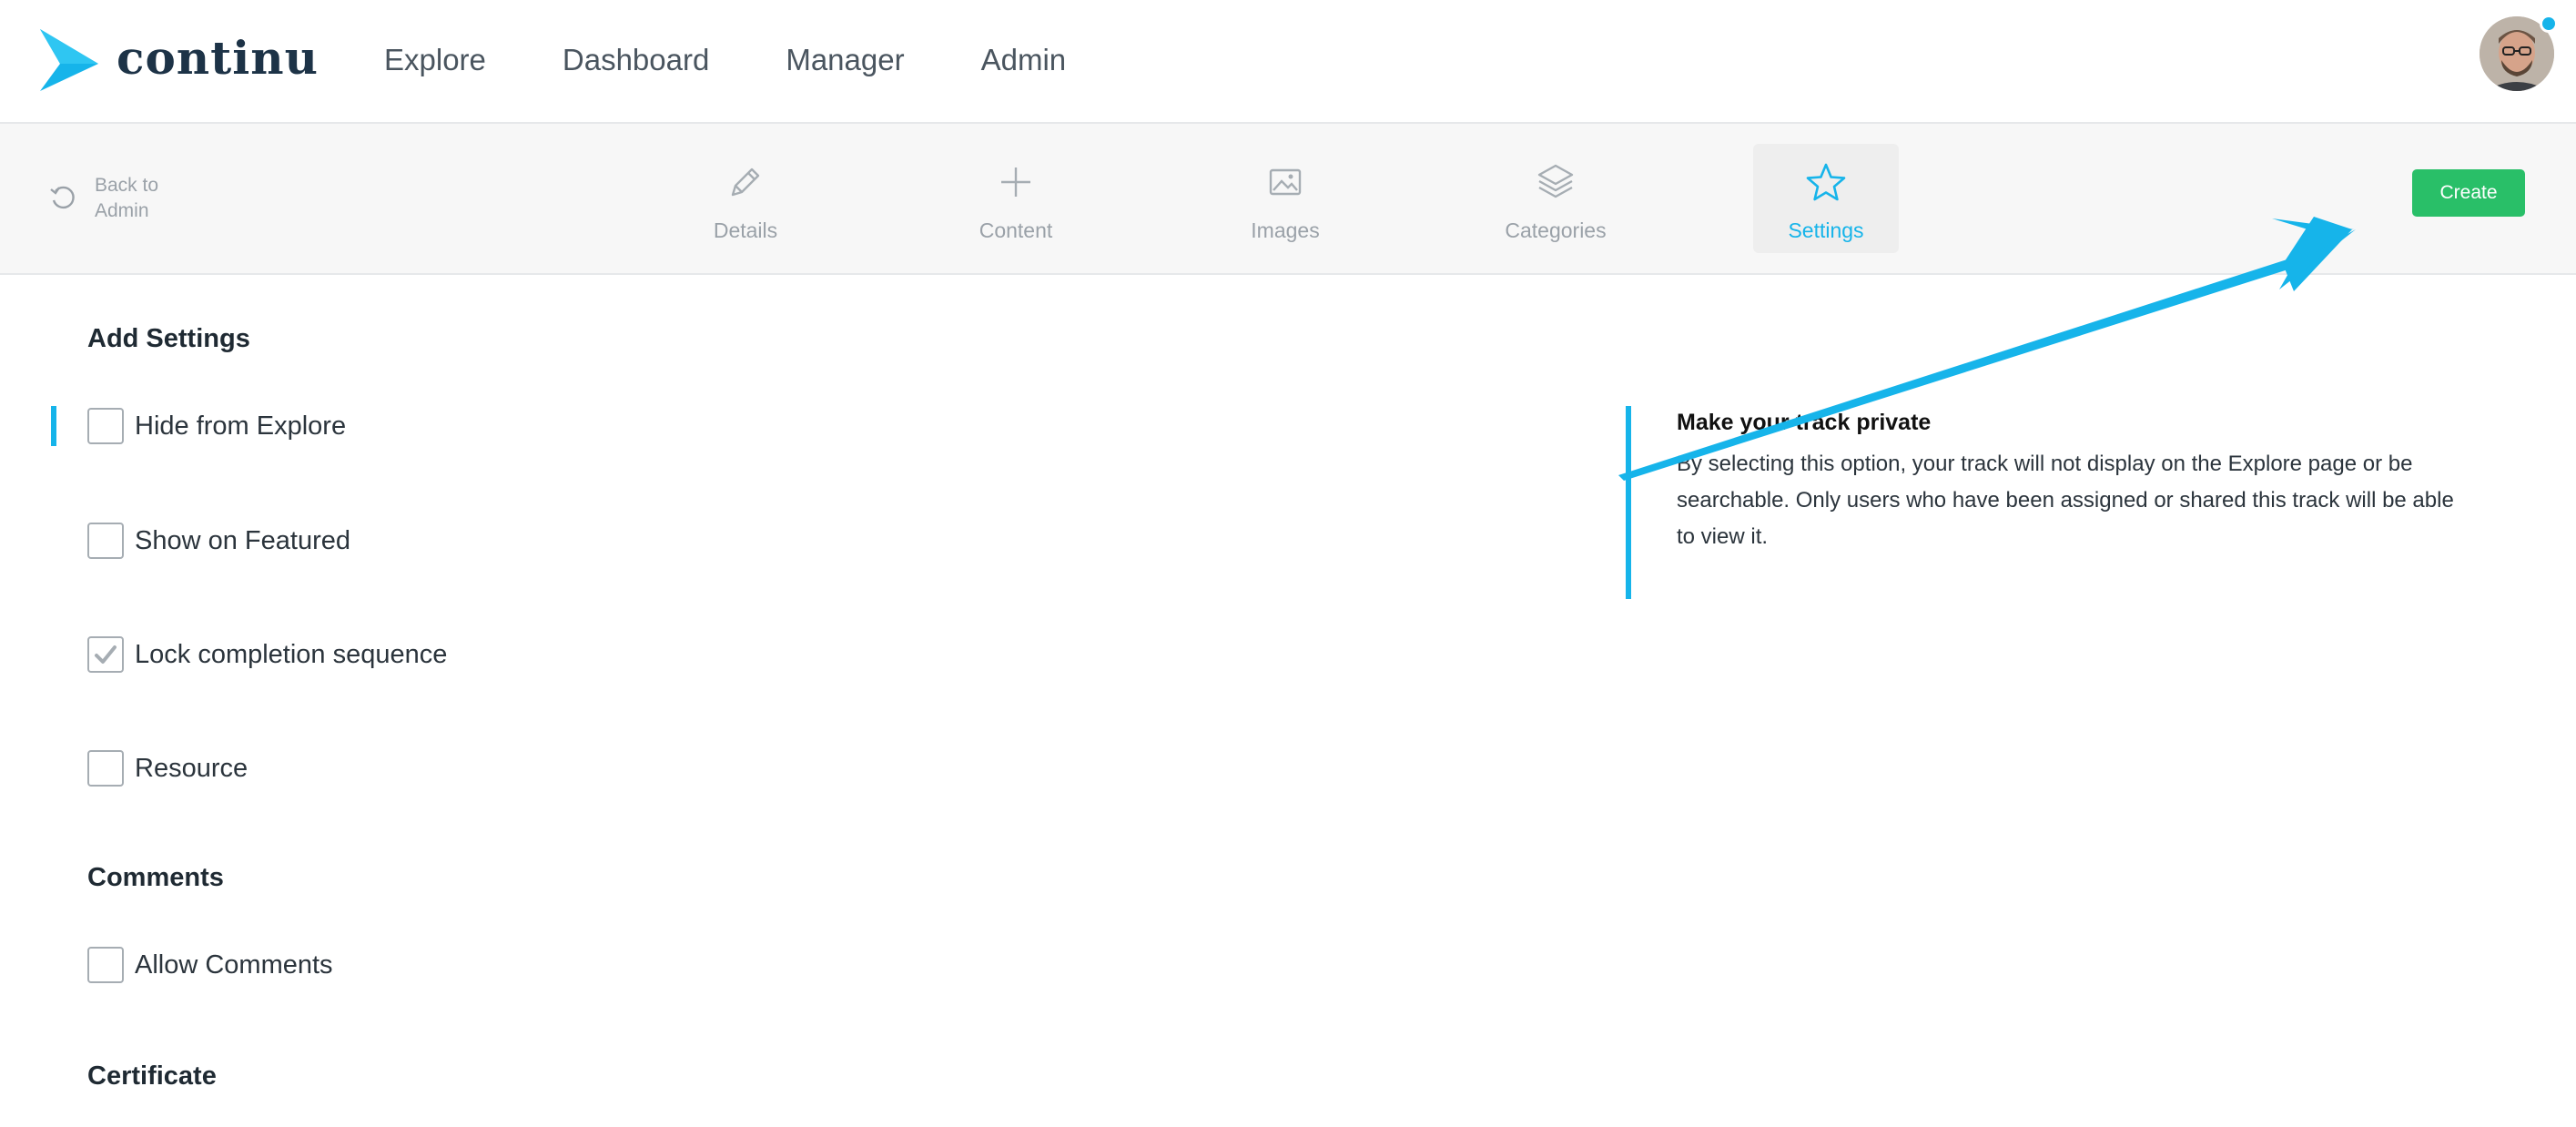  I want to click on step-content-label: Content, so click(1016, 230).